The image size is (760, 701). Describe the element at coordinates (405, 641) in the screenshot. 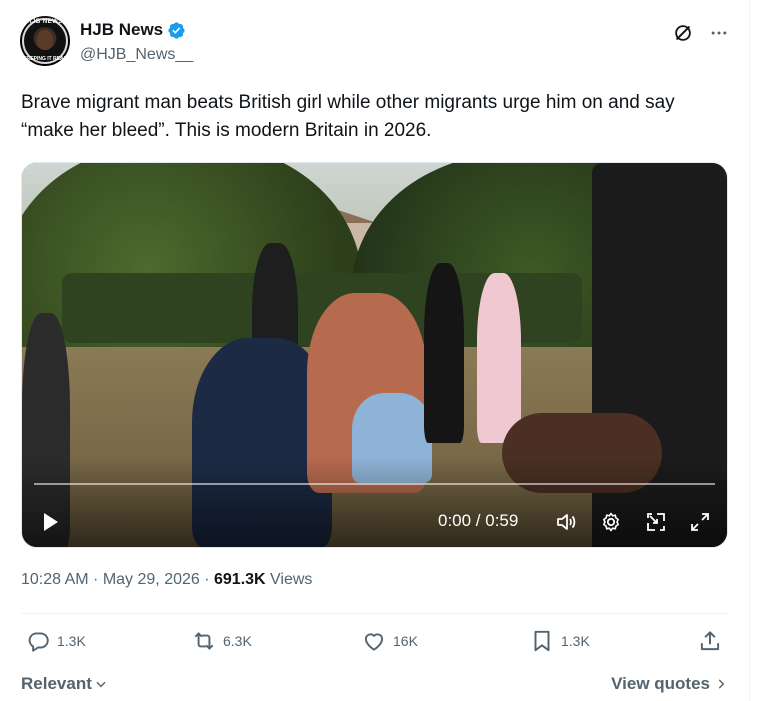

I see `like-count: 16K` at that location.